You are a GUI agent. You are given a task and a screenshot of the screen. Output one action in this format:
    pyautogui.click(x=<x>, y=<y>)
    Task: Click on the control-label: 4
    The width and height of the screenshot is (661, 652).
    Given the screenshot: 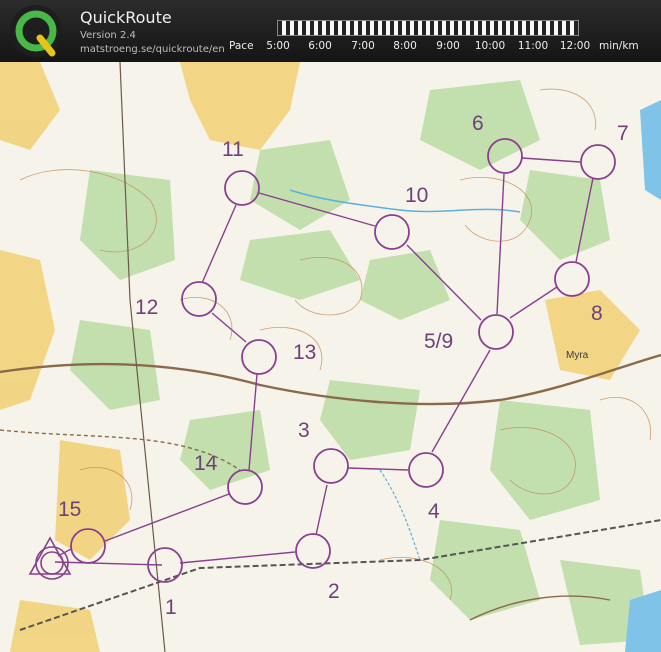 What is the action you would take?
    pyautogui.click(x=434, y=511)
    